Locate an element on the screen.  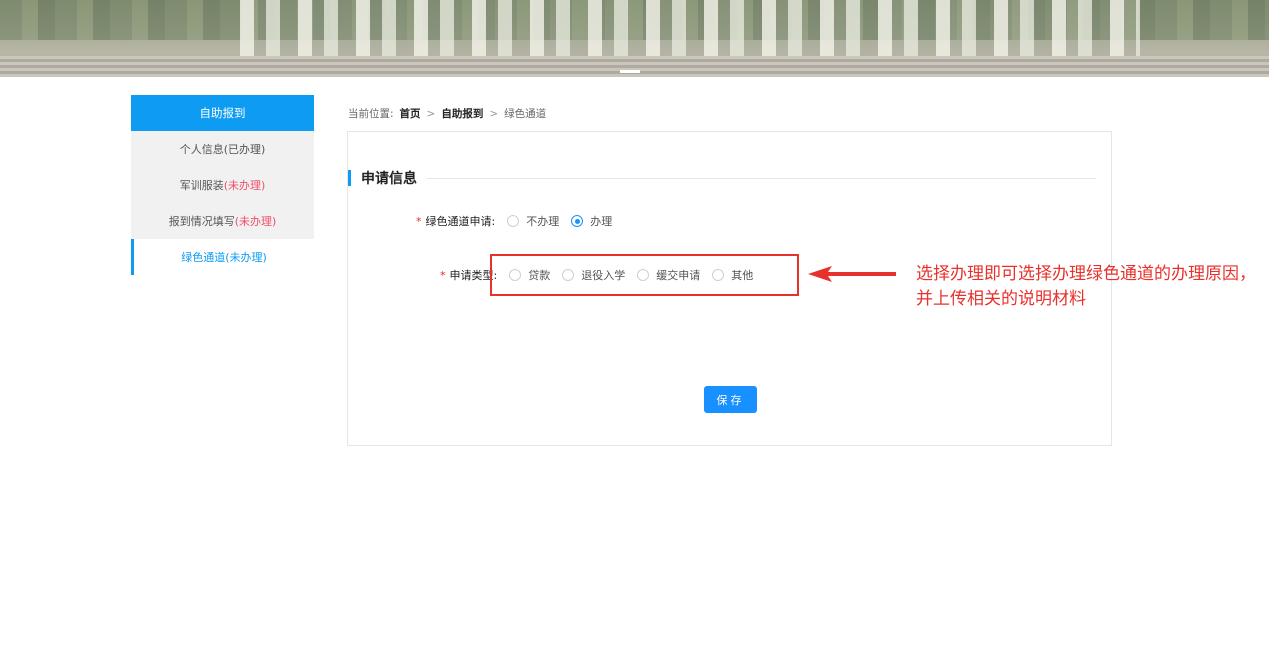
sidebar-item-uniform: 军训服装 (未办理) is located at coordinates (222, 185).